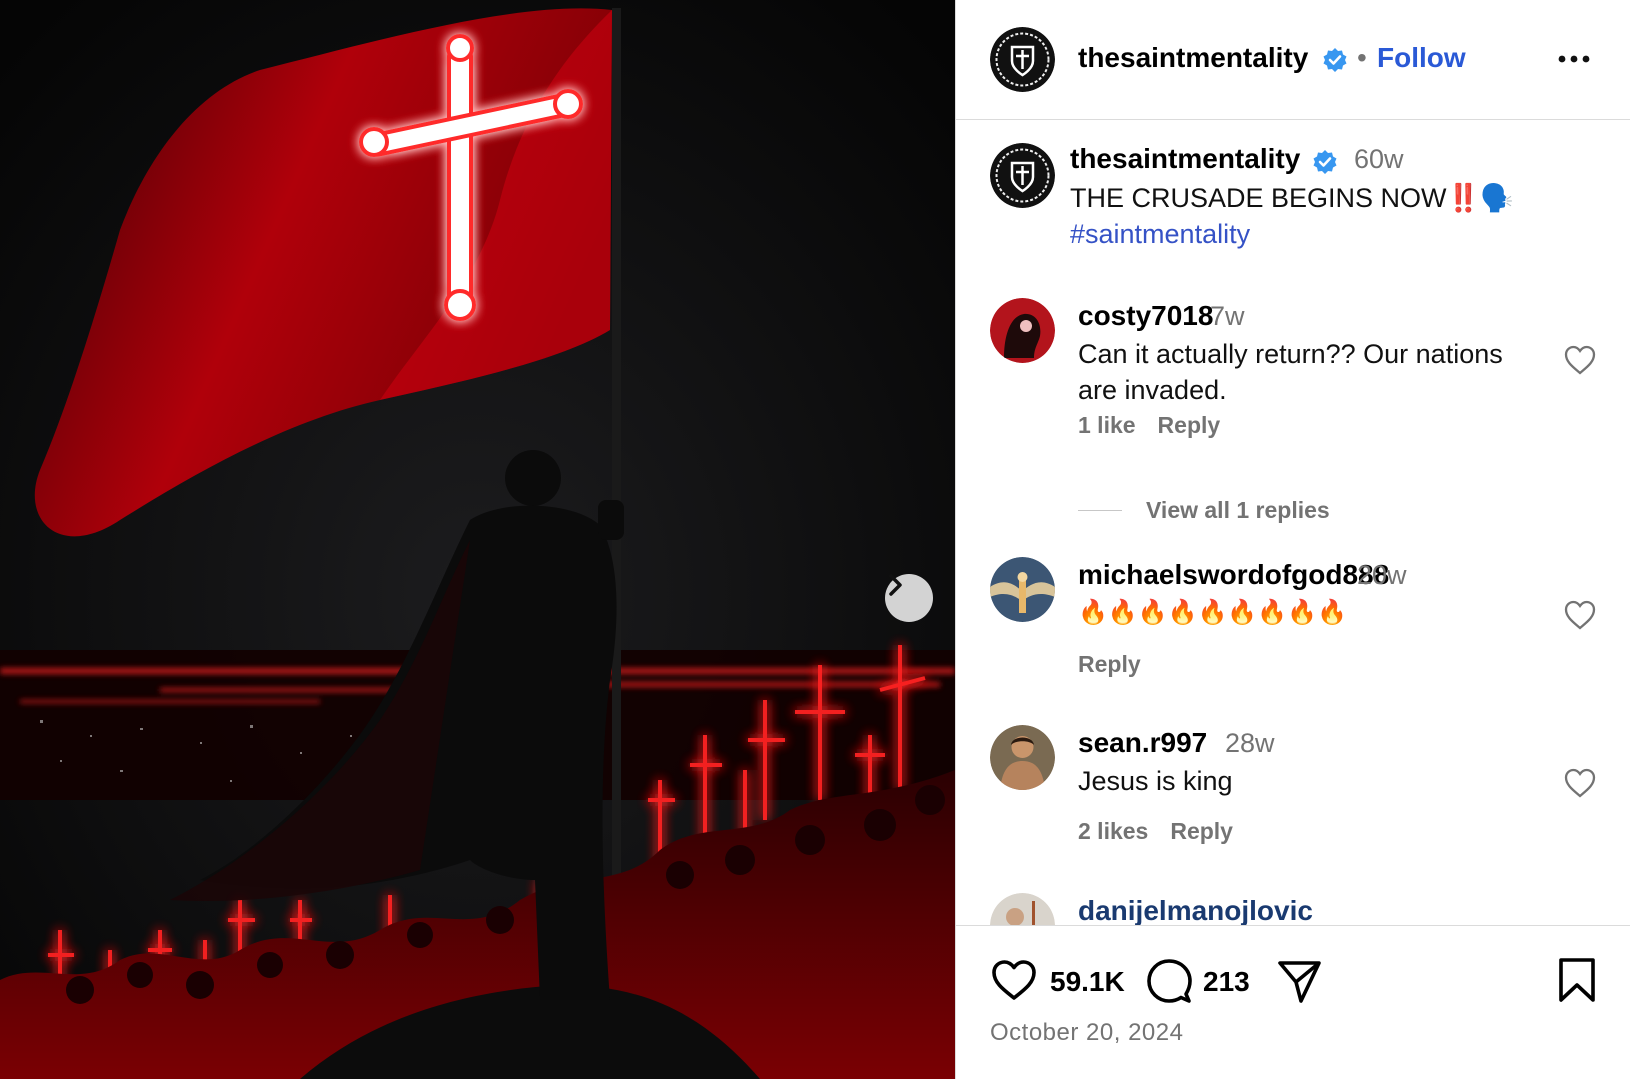  What do you see at coordinates (1086, 1033) in the screenshot?
I see `post-date: October 20, 2024` at bounding box center [1086, 1033].